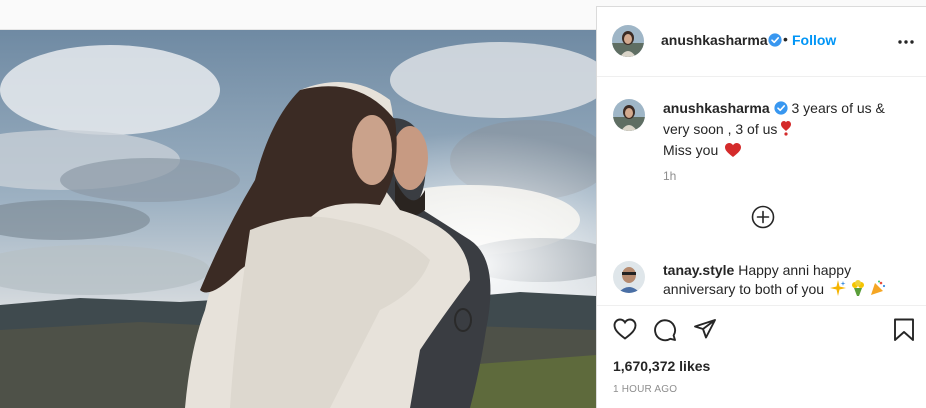  I want to click on red-heart-icon, so click(733, 152).